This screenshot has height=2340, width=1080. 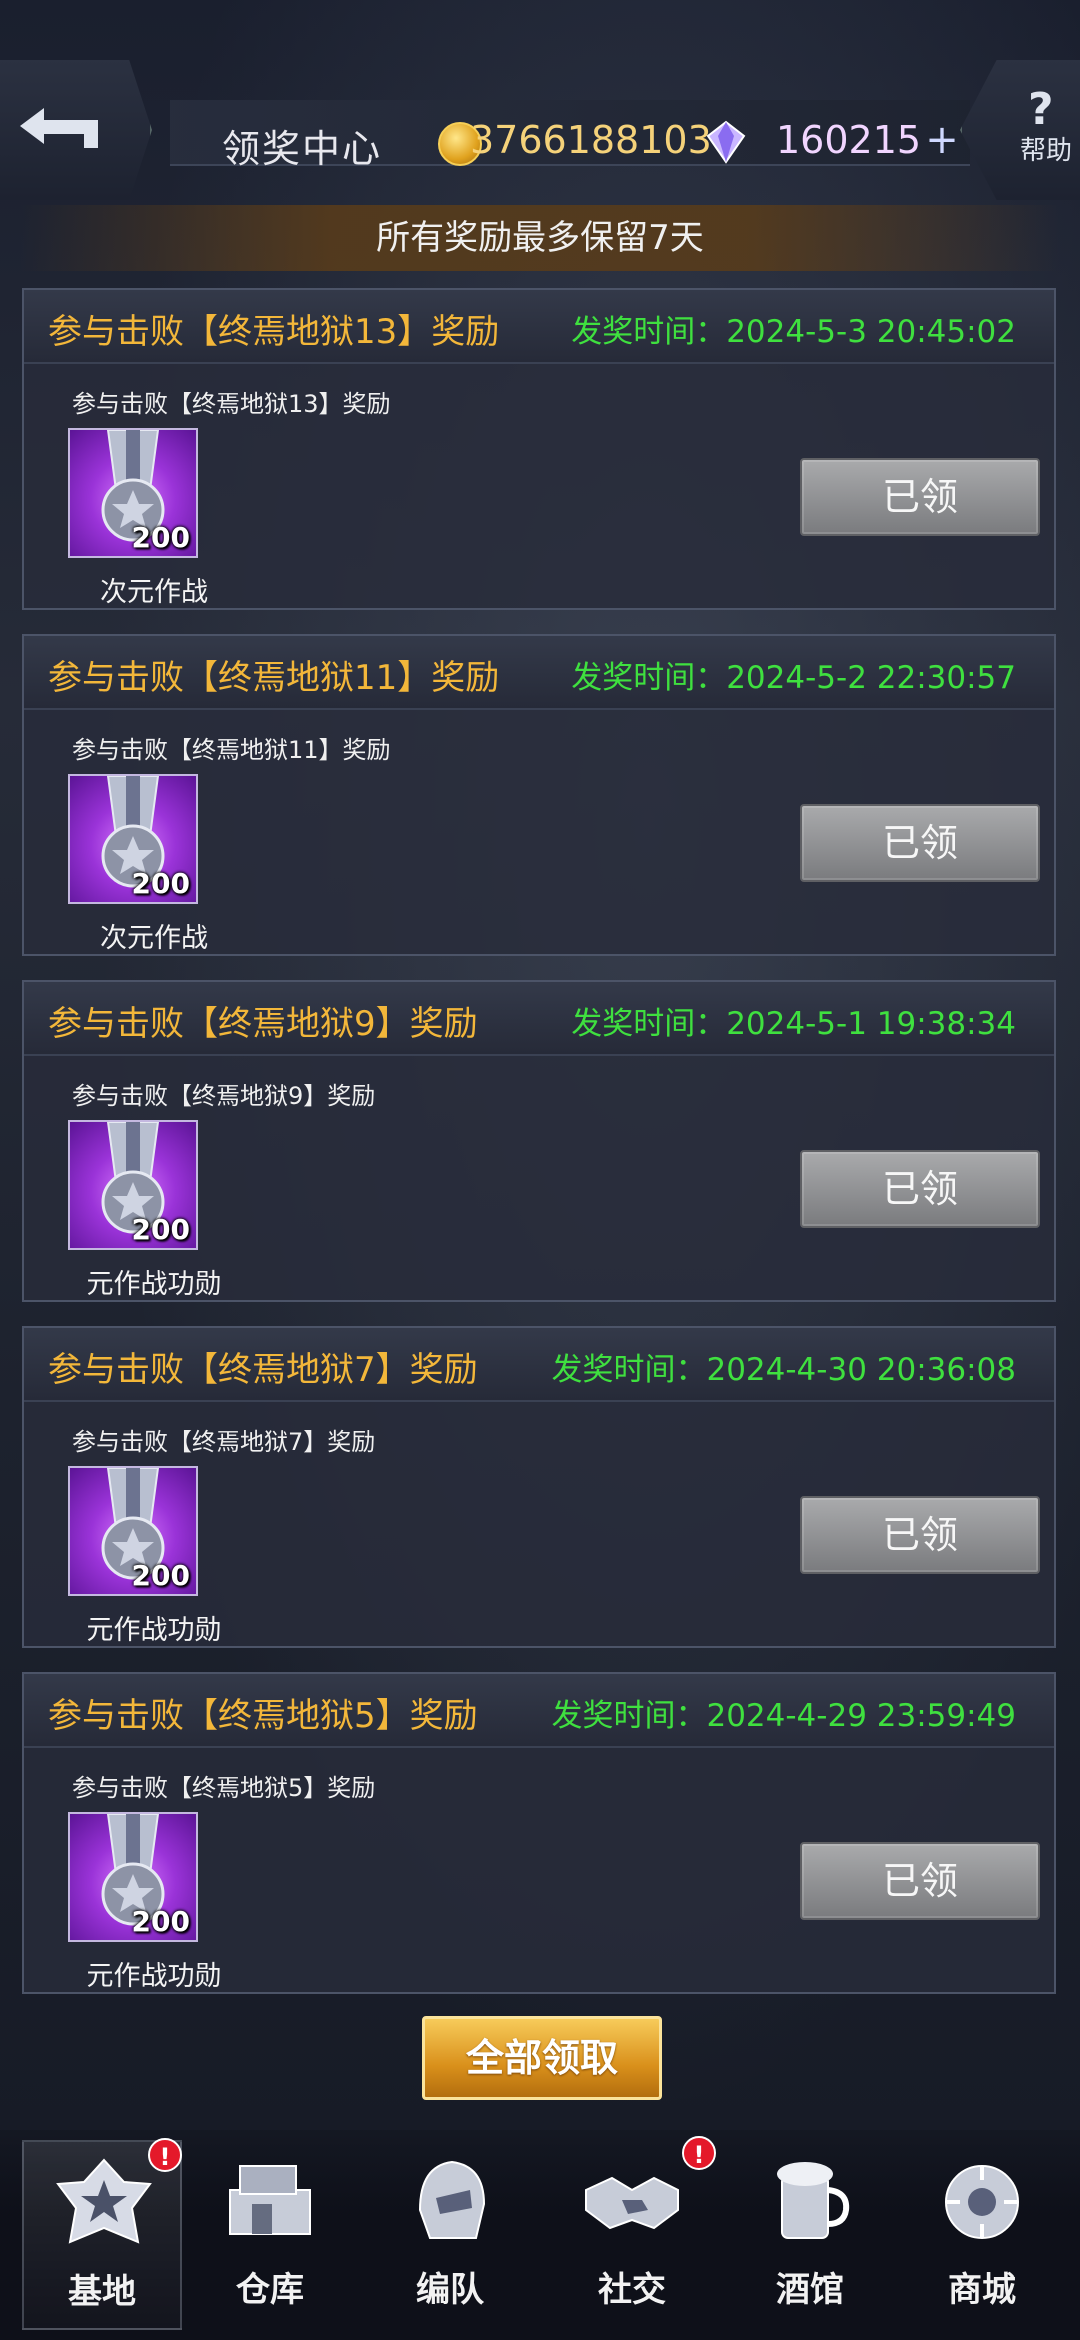 What do you see at coordinates (104, 2201) in the screenshot?
I see `star-emblem-icon` at bounding box center [104, 2201].